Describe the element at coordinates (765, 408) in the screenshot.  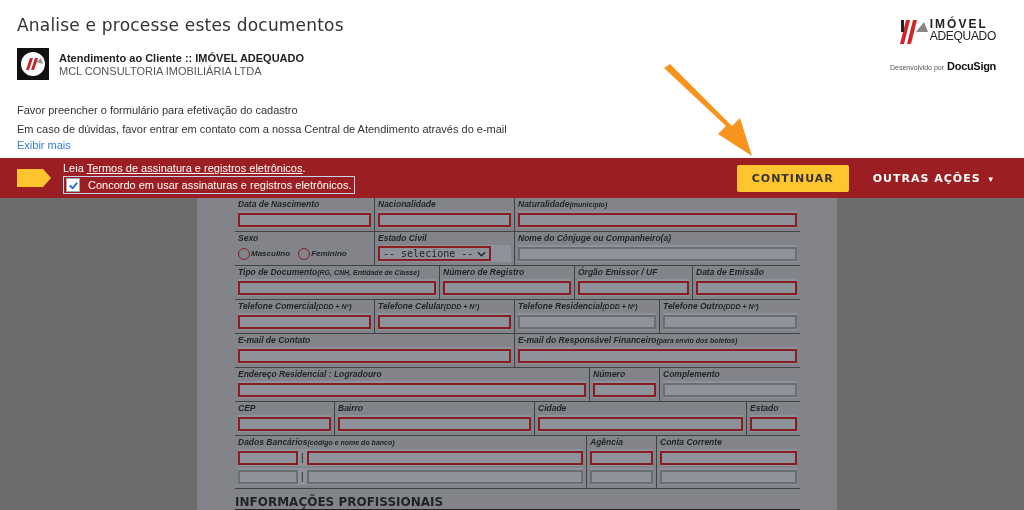
I see `field-label: Estado` at that location.